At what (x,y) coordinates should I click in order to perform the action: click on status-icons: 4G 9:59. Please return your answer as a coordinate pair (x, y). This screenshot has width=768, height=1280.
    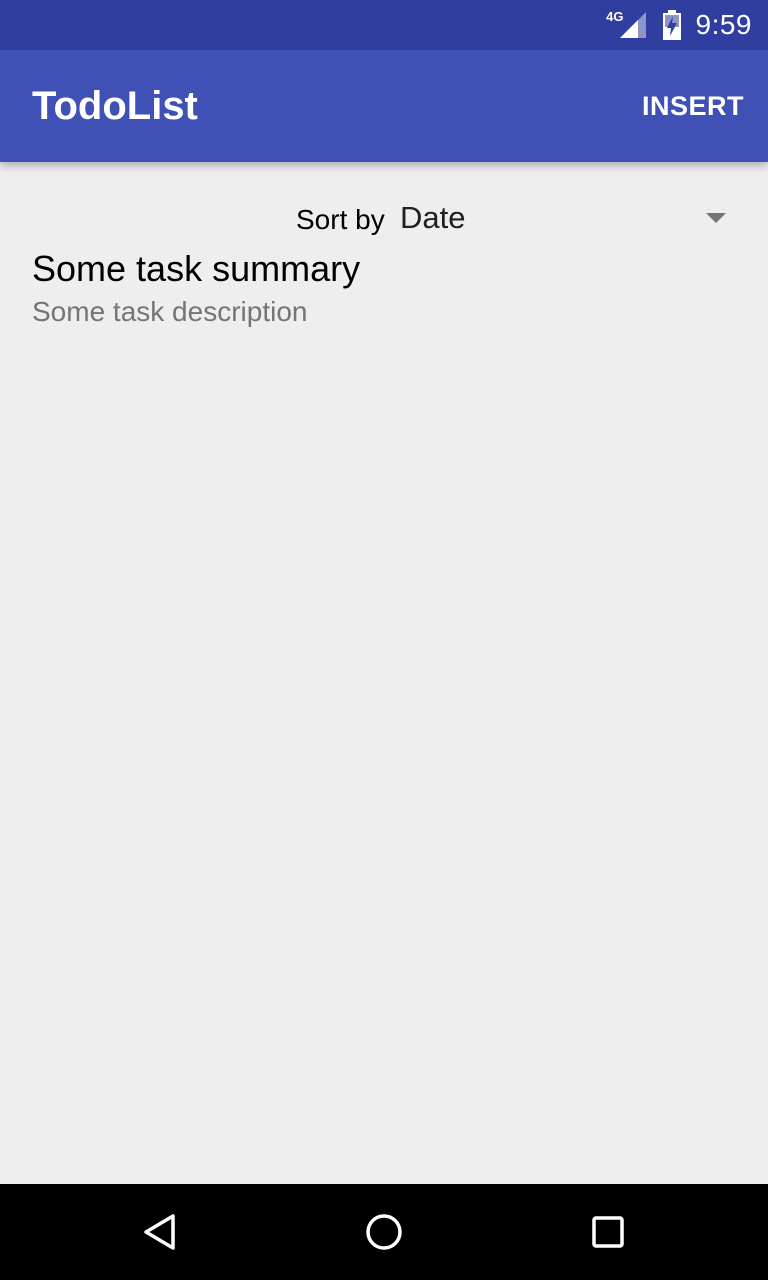
    Looking at the image, I should click on (679, 25).